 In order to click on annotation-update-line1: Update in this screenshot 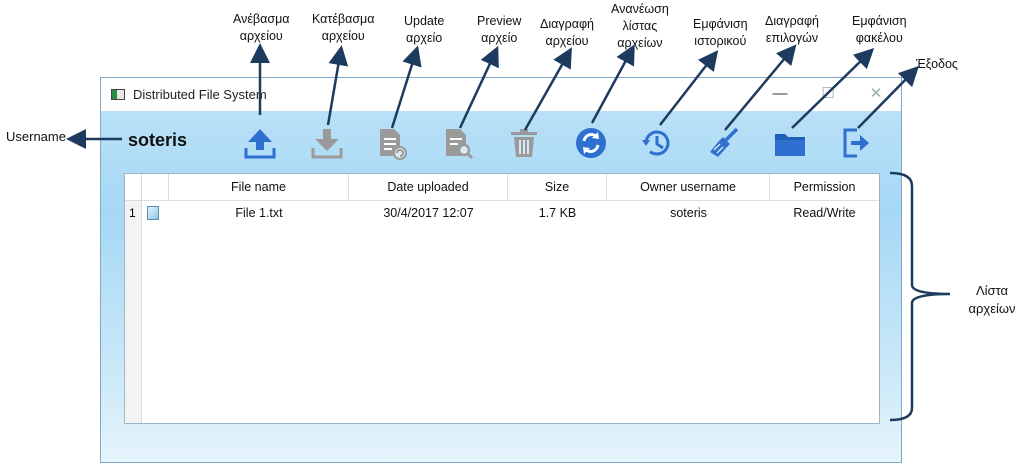, I will do `click(424, 21)`.